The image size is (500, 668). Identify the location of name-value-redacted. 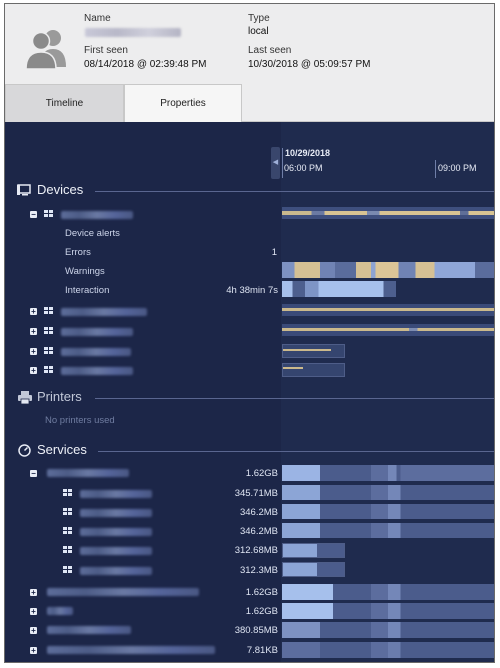
(133, 32).